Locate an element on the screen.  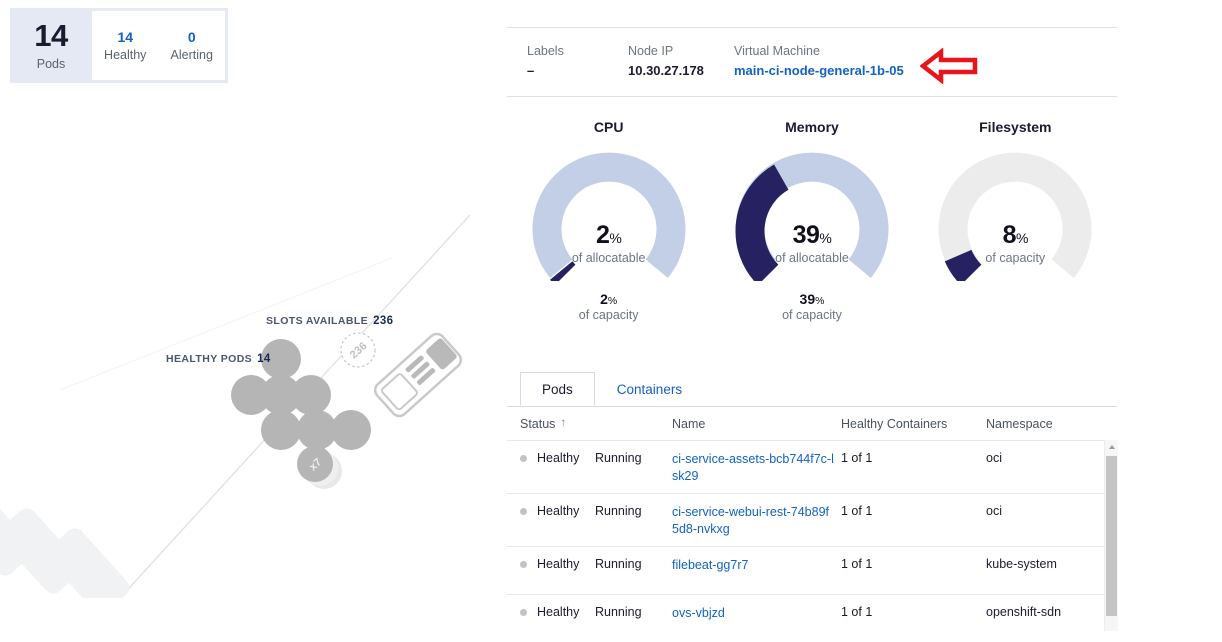
cell-namespace: openshift-sdn is located at coordinates (1024, 612).